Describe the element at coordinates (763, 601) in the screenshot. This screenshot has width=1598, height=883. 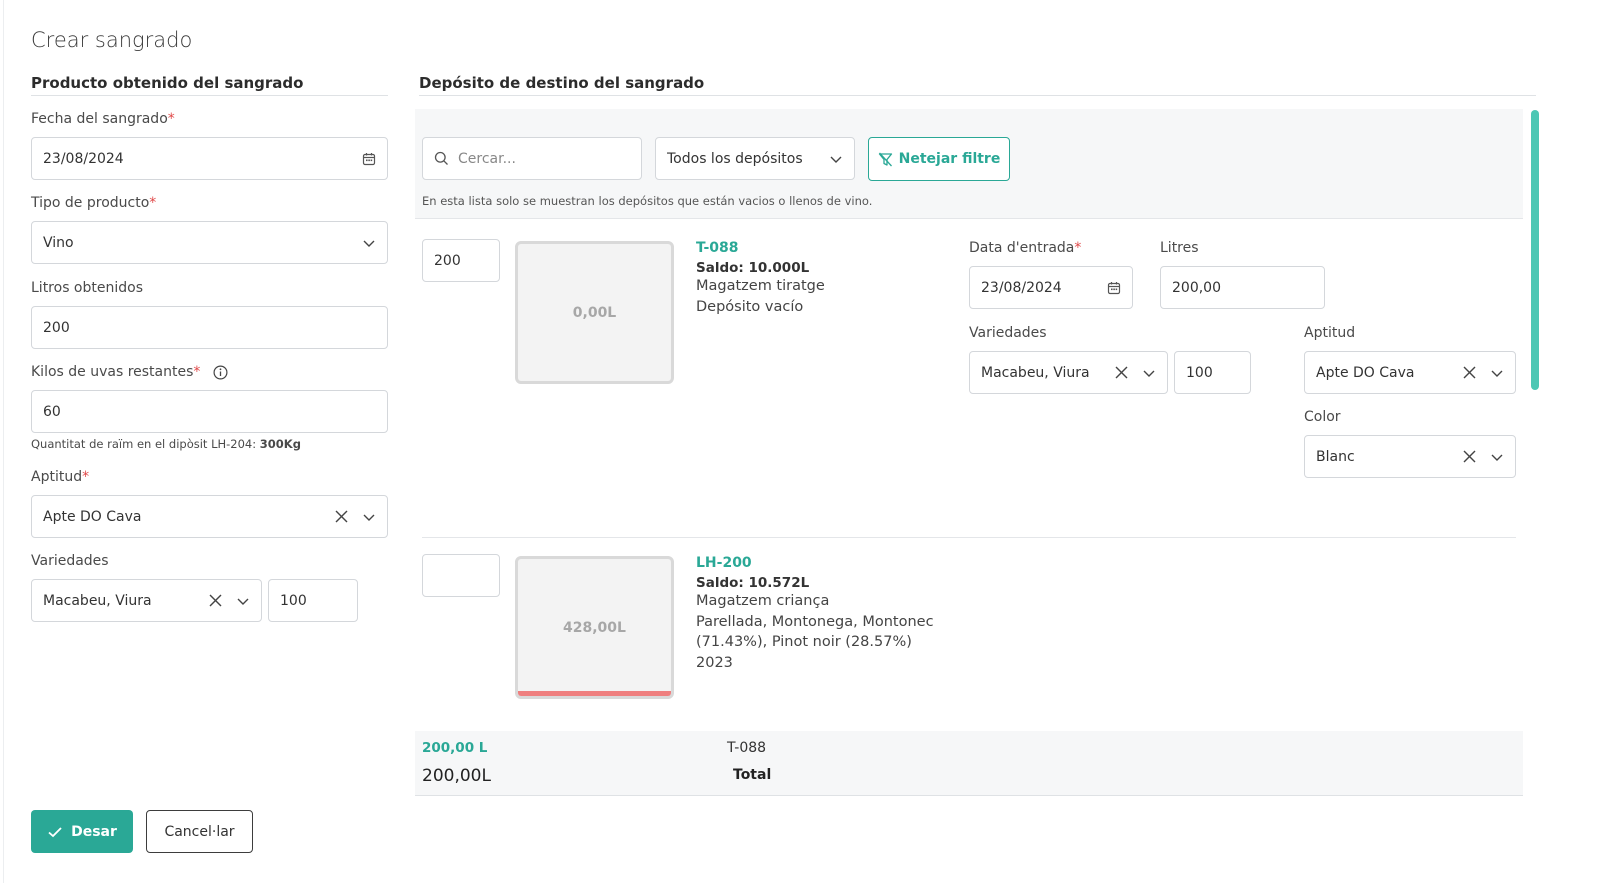
I see `deposit-line: Magatzem criança` at that location.